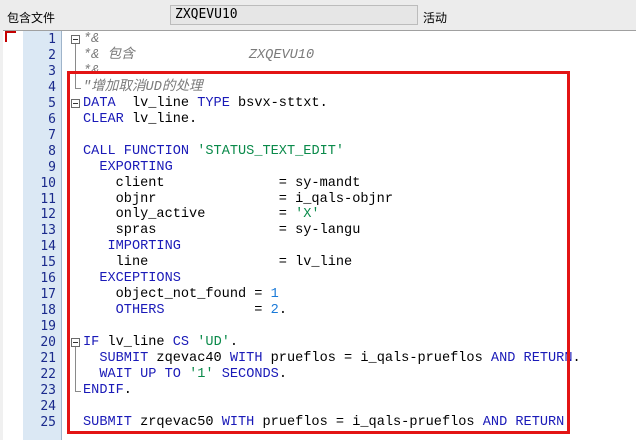  I want to click on line-number: 12, so click(48, 215).